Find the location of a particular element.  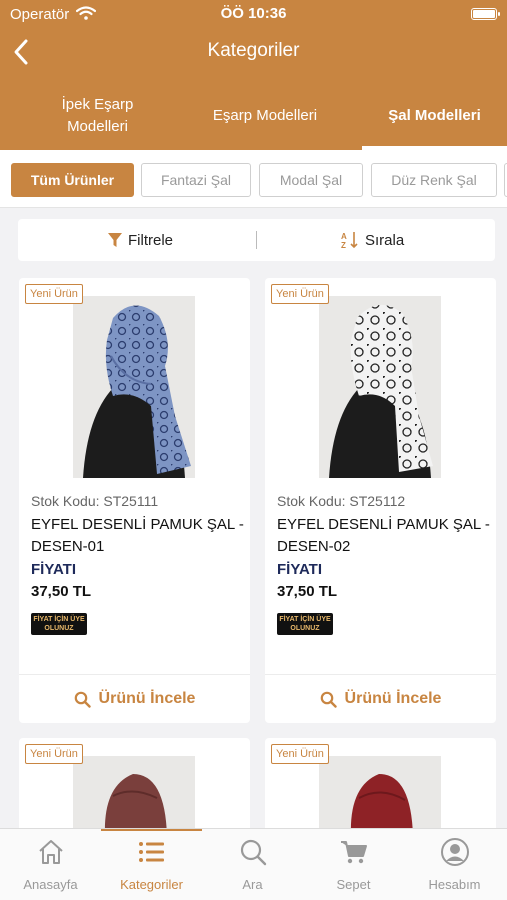

filter-sort-toolbar: Filtrele A Z Sırala is located at coordinates (256, 240).